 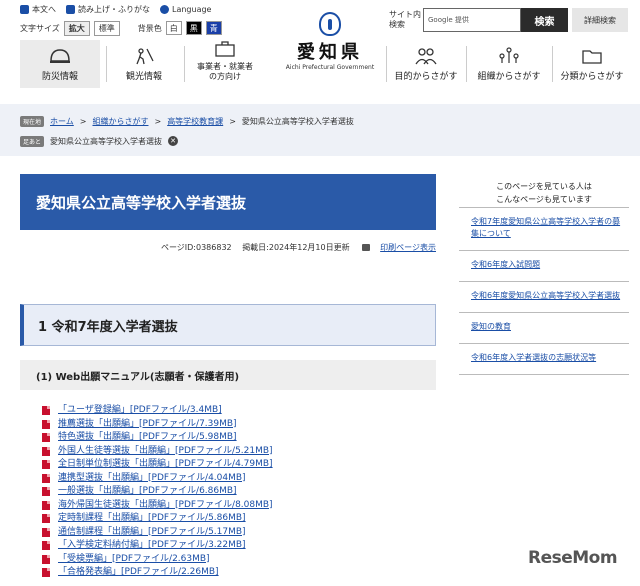 What do you see at coordinates (228, 325) in the screenshot?
I see `section-heading: 1 令和7年度入学者選抜` at bounding box center [228, 325].